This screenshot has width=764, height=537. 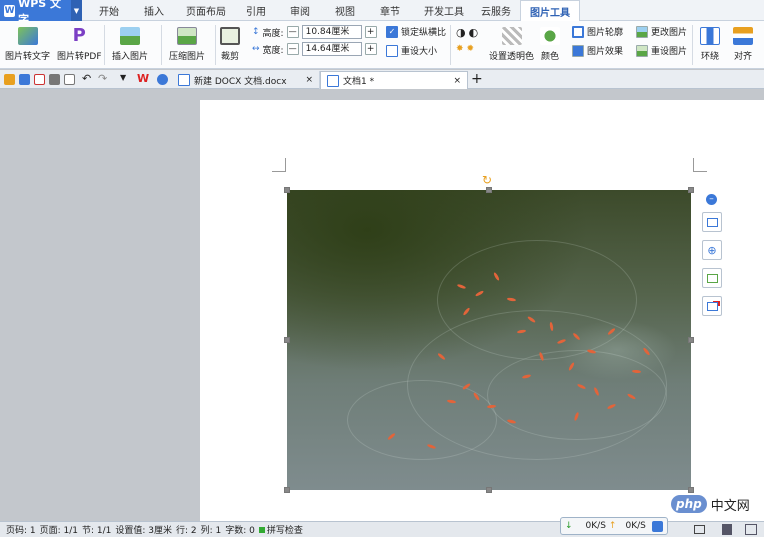 I want to click on layout-options-button, so click(x=712, y=222).